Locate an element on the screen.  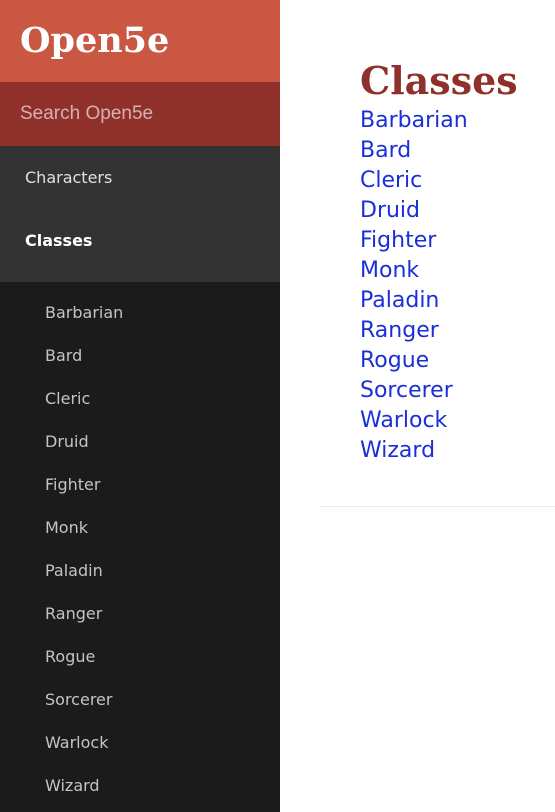
top-nav: Characters Classes is located at coordinates (140, 214).